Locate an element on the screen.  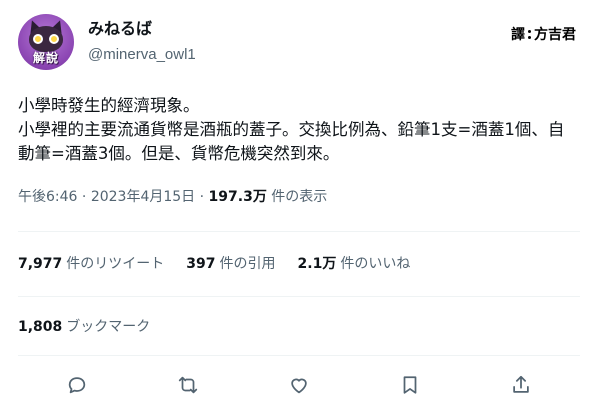
retweet-icon is located at coordinates (188, 385).